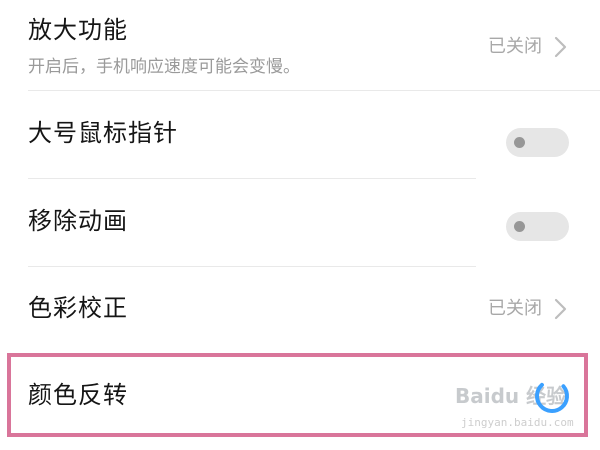 The image size is (600, 450). What do you see at coordinates (103, 133) in the screenshot?
I see `large-pointer-title: 大号鼠标指针` at bounding box center [103, 133].